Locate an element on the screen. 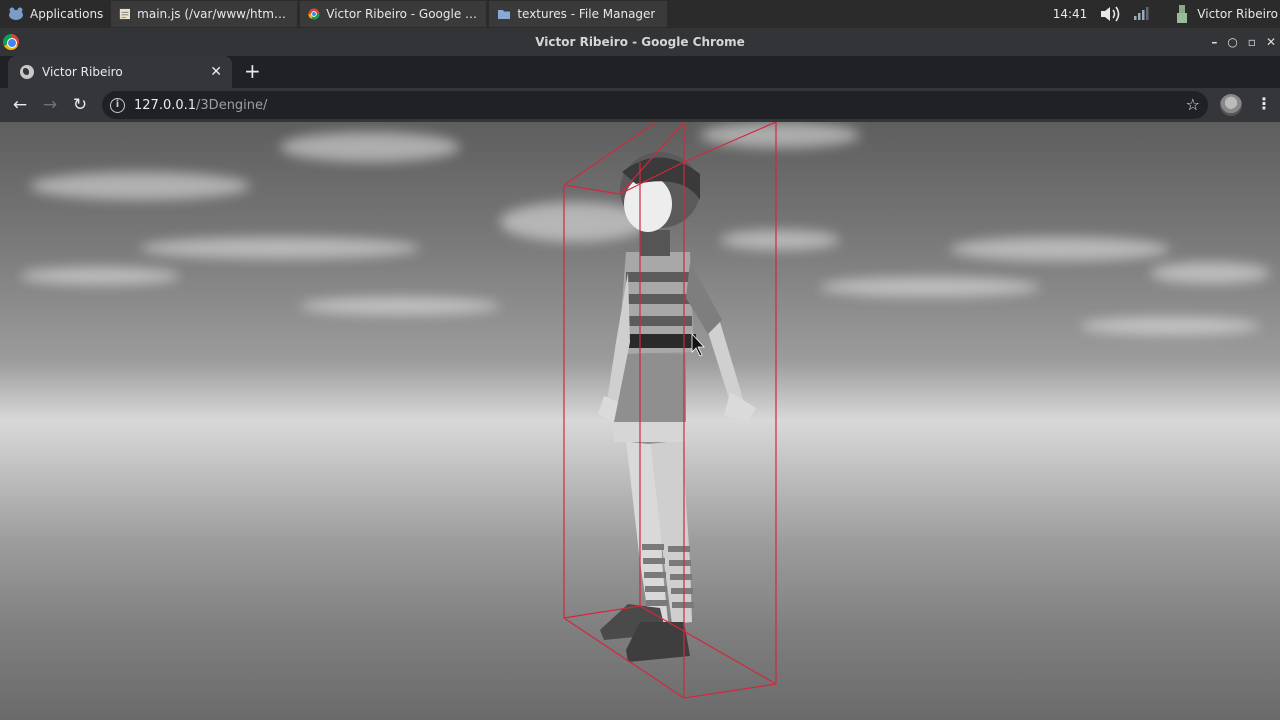 The height and width of the screenshot is (720, 1280). clock: 14:41 is located at coordinates (1070, 14).